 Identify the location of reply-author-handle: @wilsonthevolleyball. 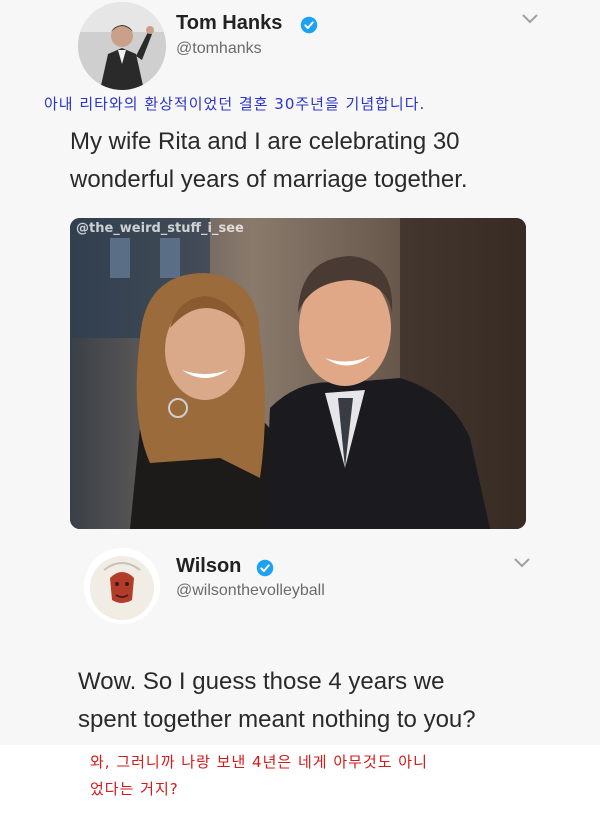
(250, 591).